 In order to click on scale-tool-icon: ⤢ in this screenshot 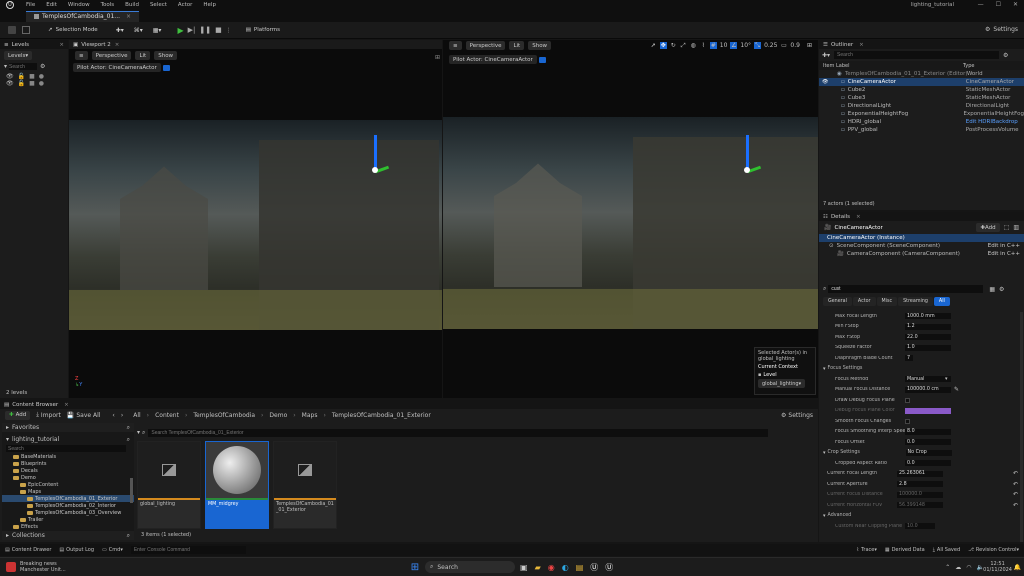, I will do `click(683, 45)`.